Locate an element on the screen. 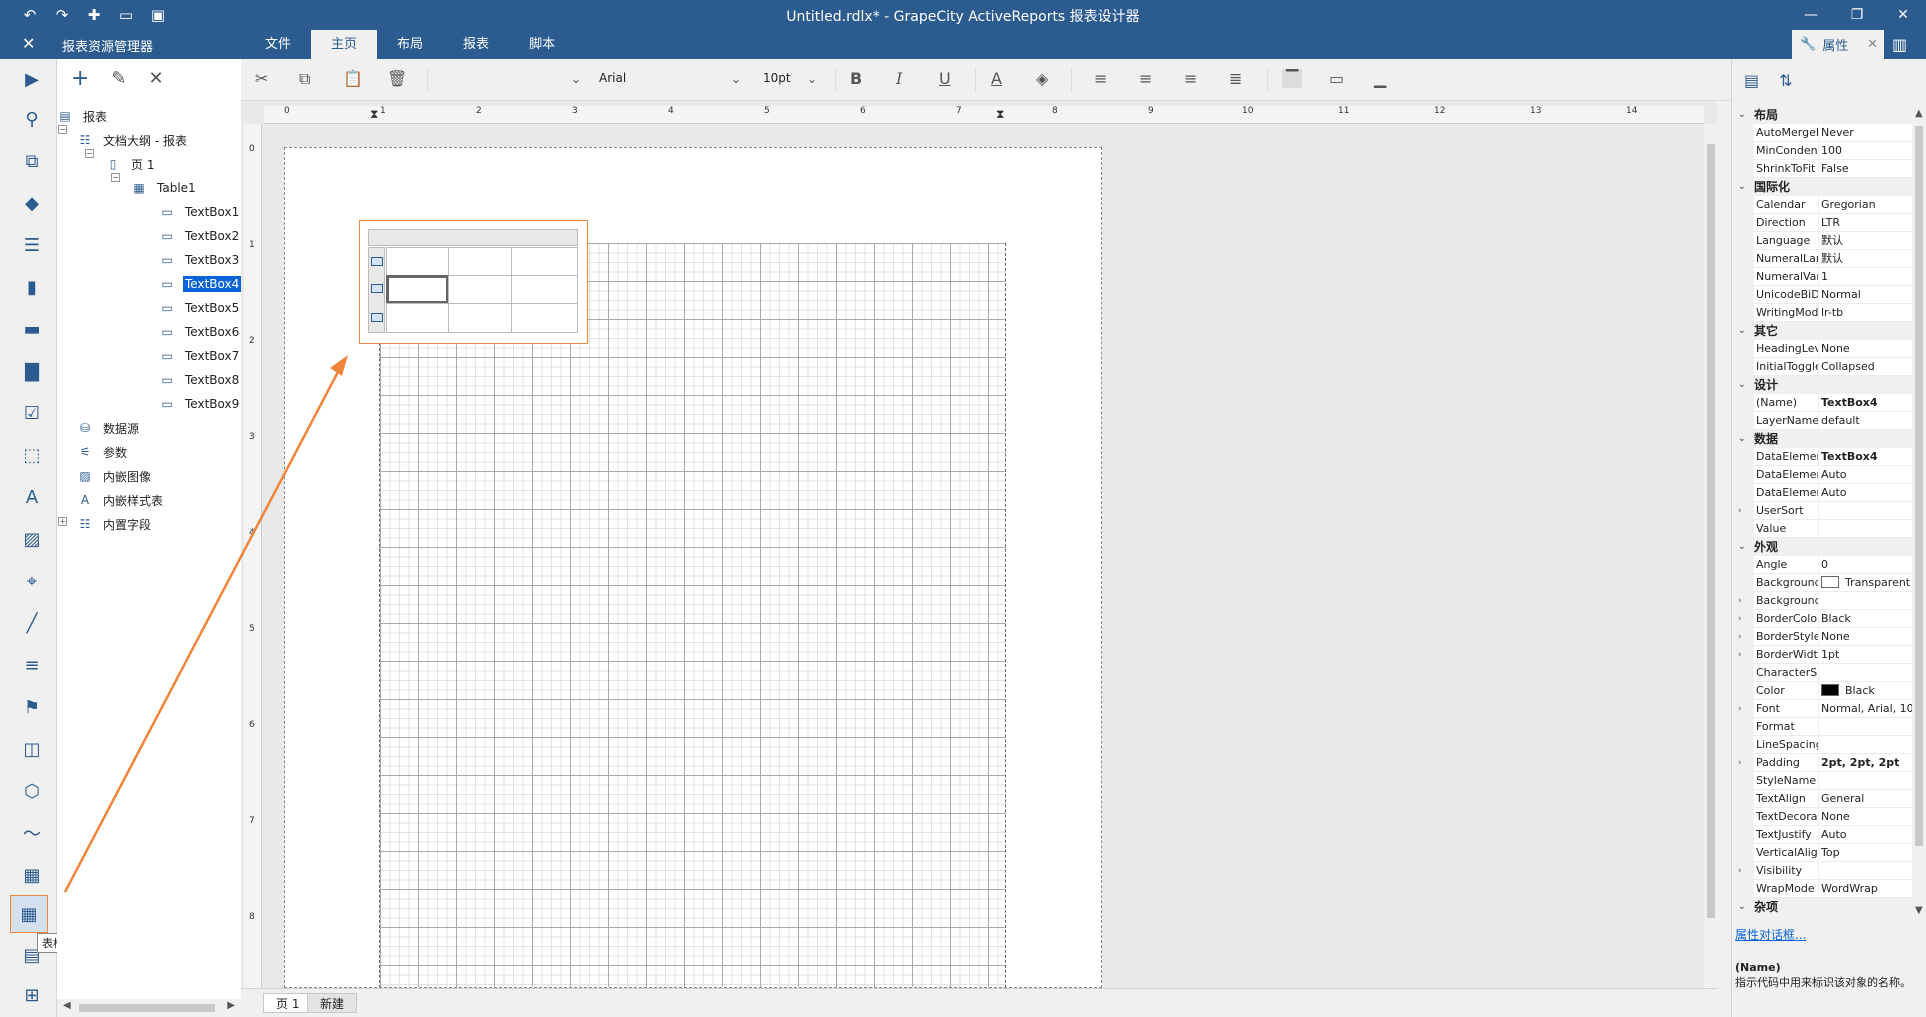  property-value: Normal, Arial, 10 is located at coordinates (1866, 709).